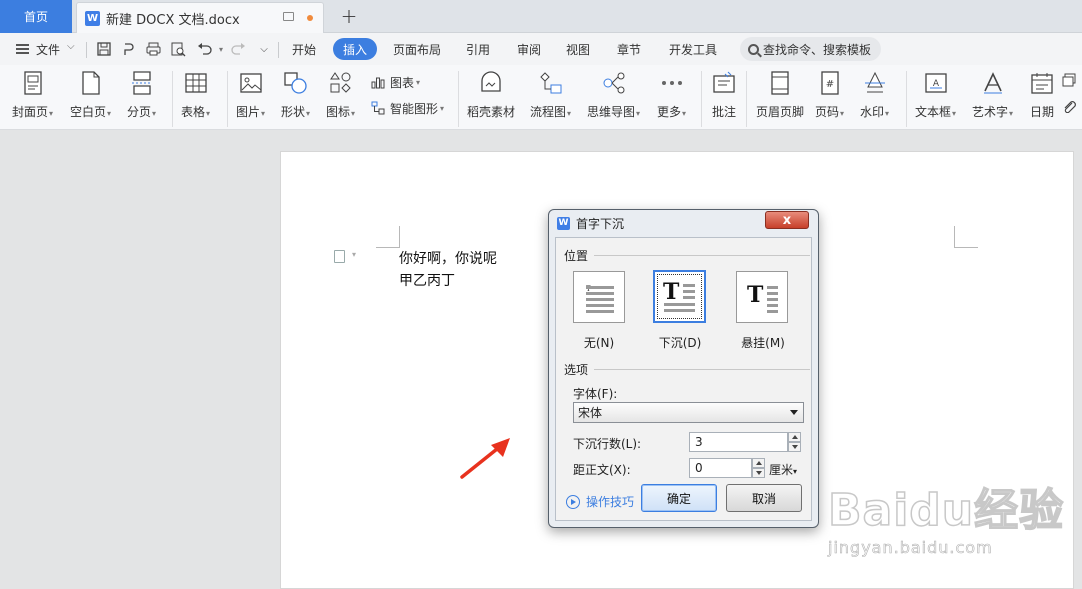  I want to click on position-none-option: T, so click(599, 297).